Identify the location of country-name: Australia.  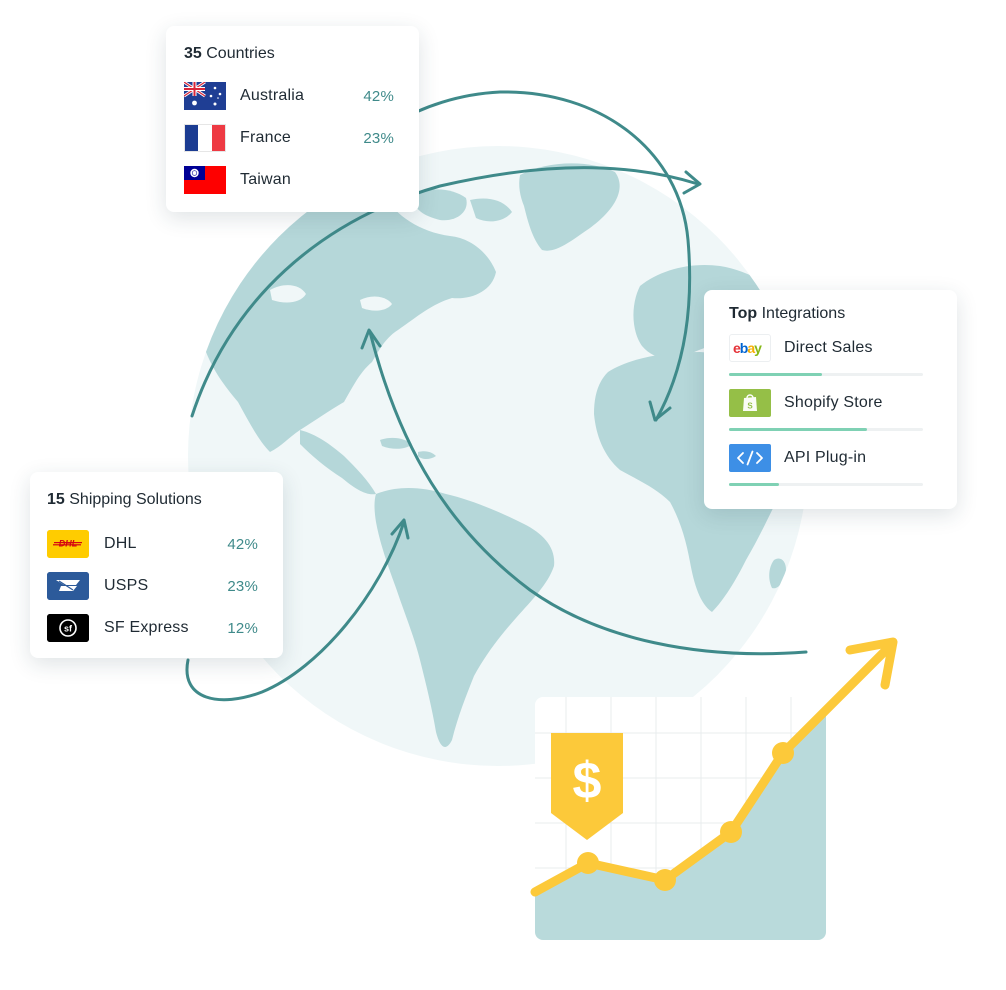
(272, 95).